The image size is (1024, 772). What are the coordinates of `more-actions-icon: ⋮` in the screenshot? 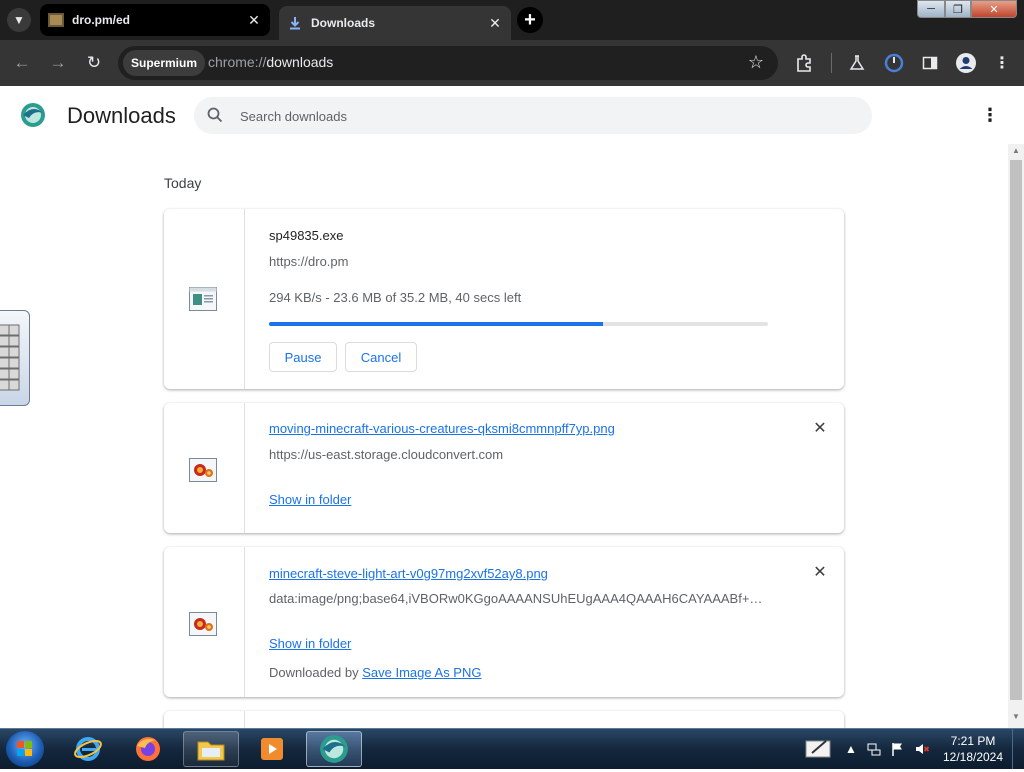 It's located at (990, 115).